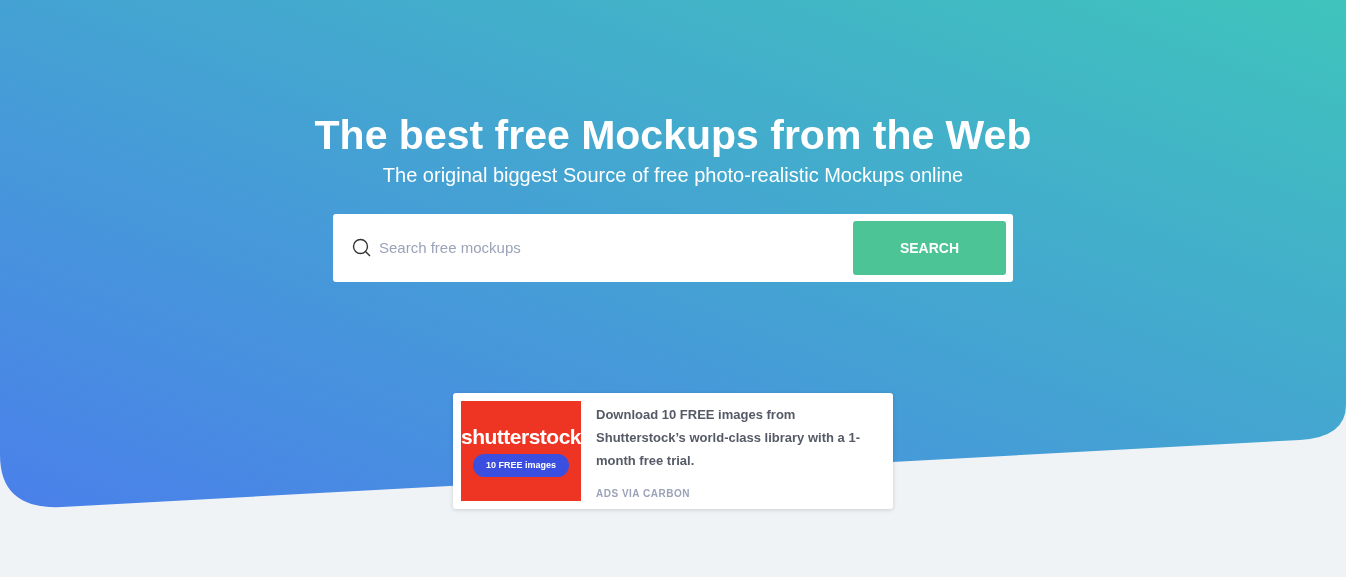  Describe the element at coordinates (616, 248) in the screenshot. I see `search-field: Search free mockups` at that location.